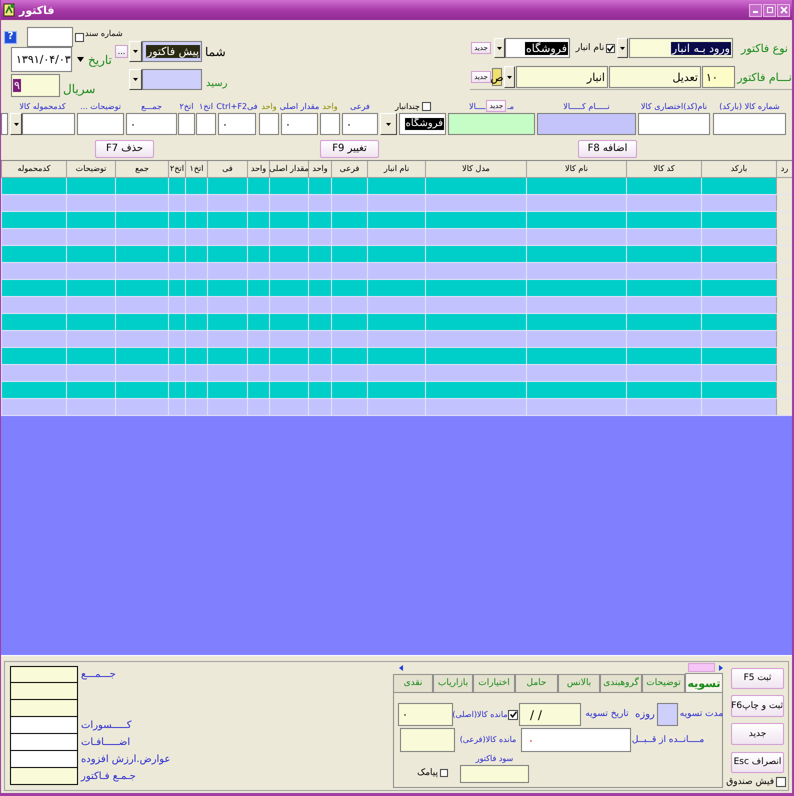 The width and height of the screenshot is (794, 796). Describe the element at coordinates (721, 667) in the screenshot. I see `right-arrow-icon` at that location.